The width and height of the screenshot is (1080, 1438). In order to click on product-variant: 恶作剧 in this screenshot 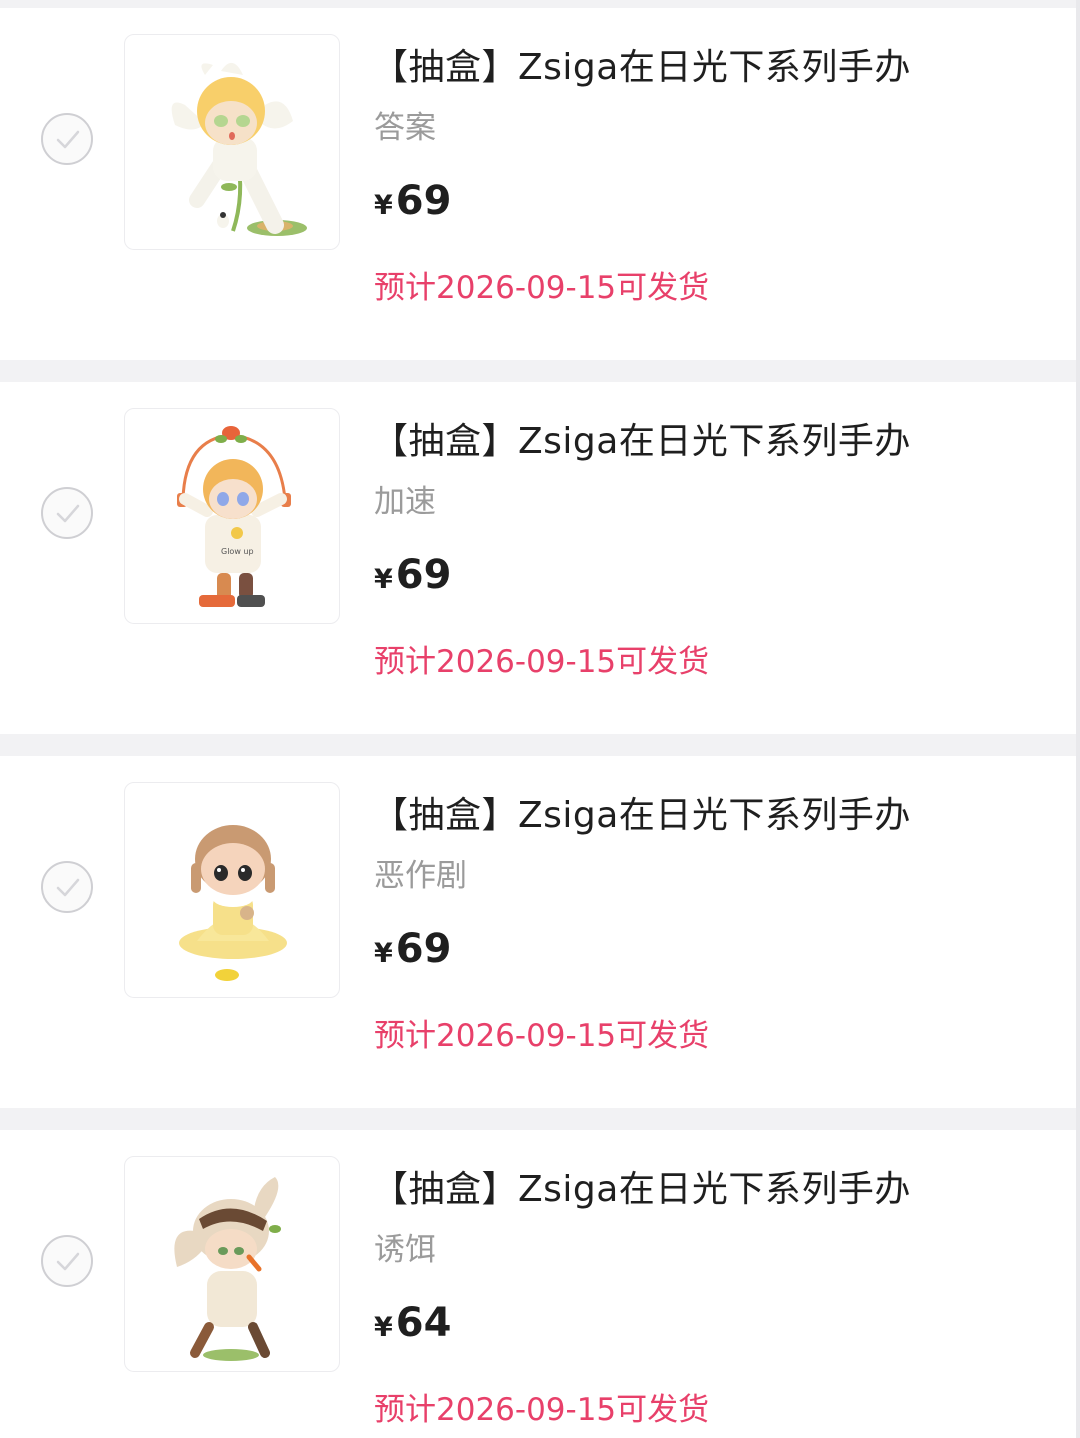, I will do `click(420, 872)`.